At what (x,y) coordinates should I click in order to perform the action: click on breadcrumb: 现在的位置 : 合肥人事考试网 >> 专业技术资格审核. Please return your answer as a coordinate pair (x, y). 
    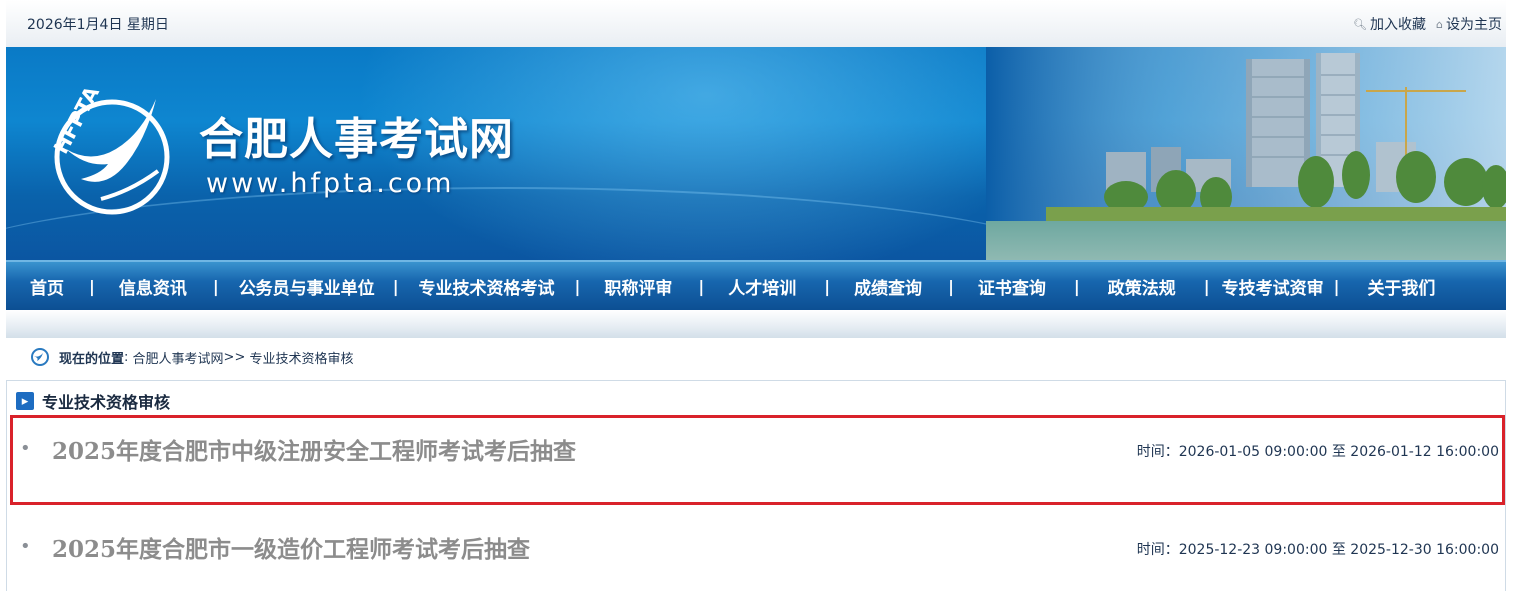
    Looking at the image, I should click on (192, 357).